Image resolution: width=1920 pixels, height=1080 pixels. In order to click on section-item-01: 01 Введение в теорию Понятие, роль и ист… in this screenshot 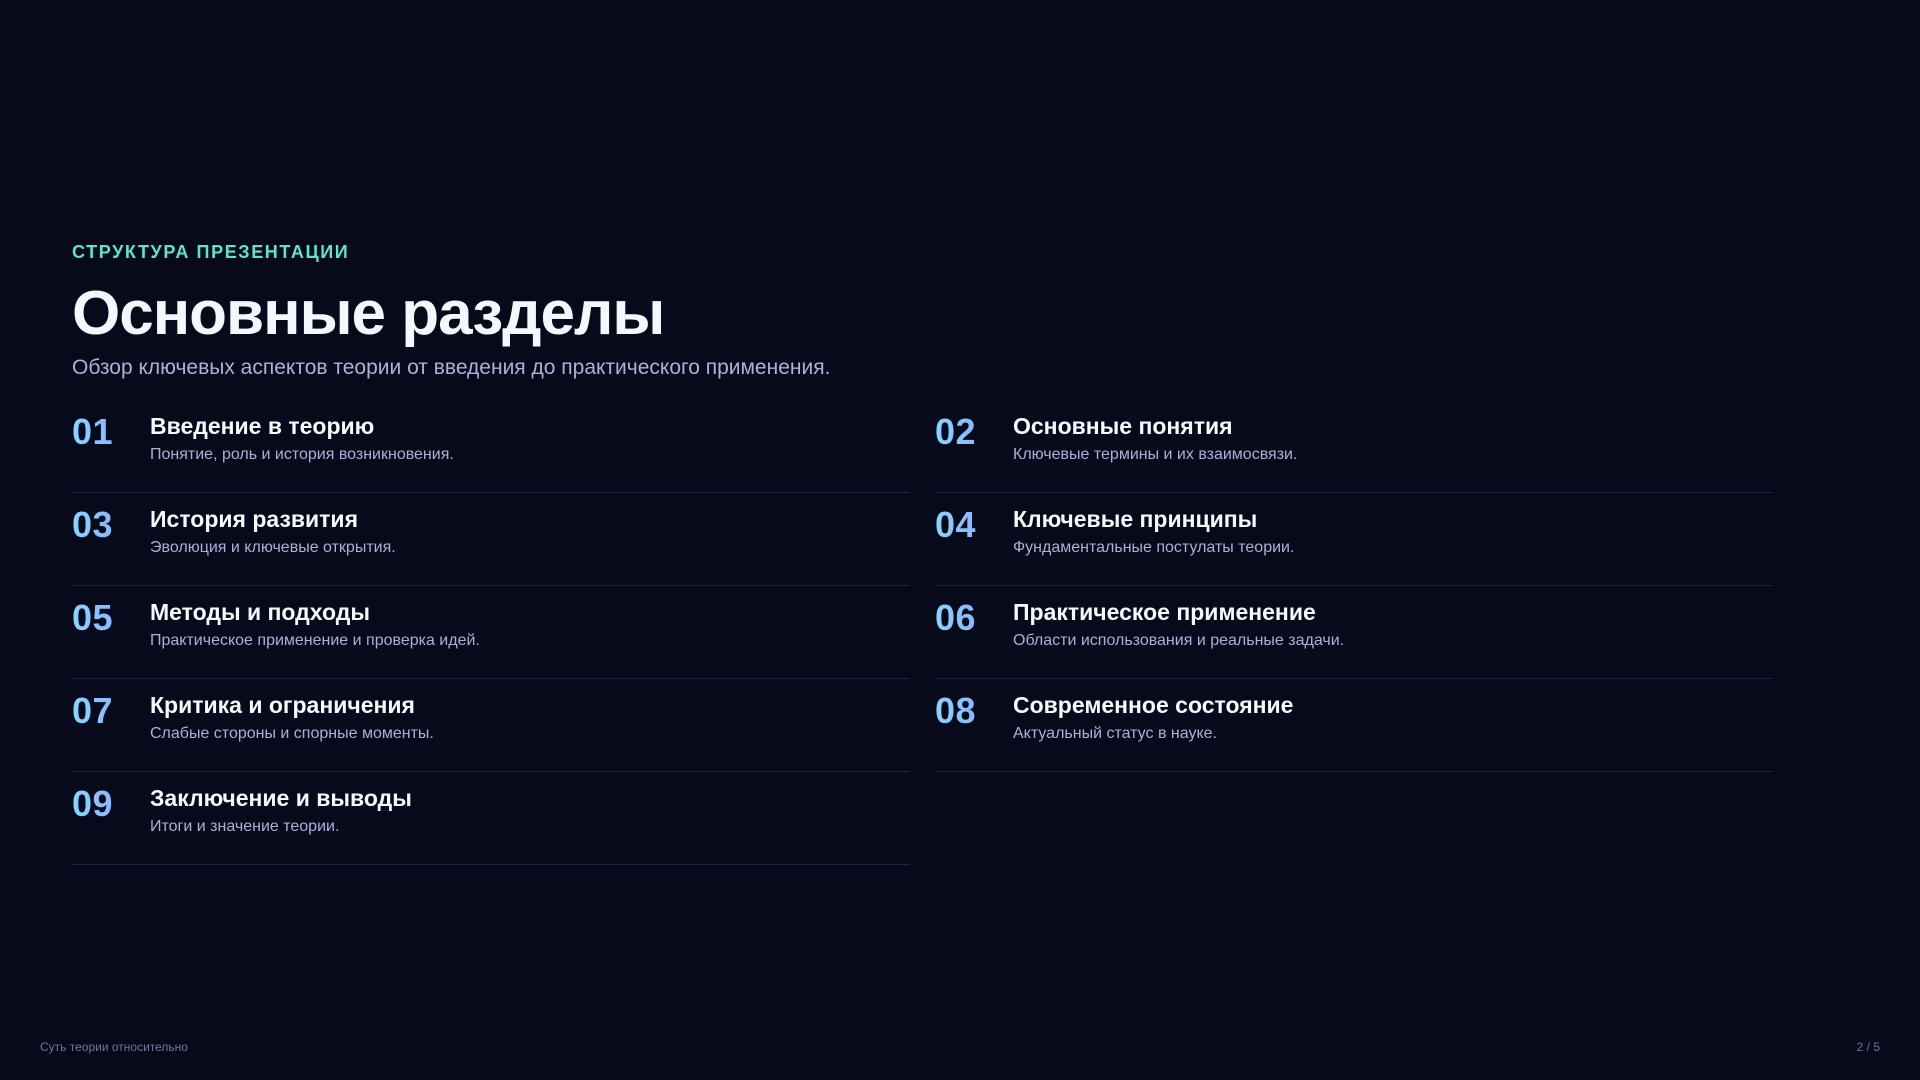, I will do `click(491, 446)`.